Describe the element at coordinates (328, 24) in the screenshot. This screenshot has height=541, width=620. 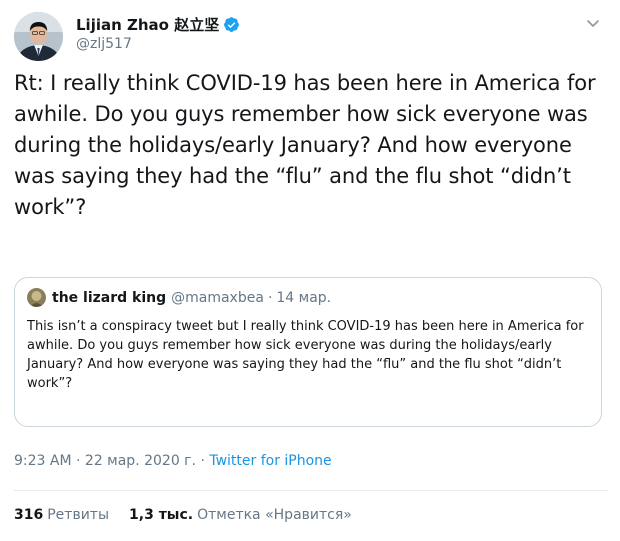
I see `author-name-row: Lijian Zhao 赵立坚` at that location.